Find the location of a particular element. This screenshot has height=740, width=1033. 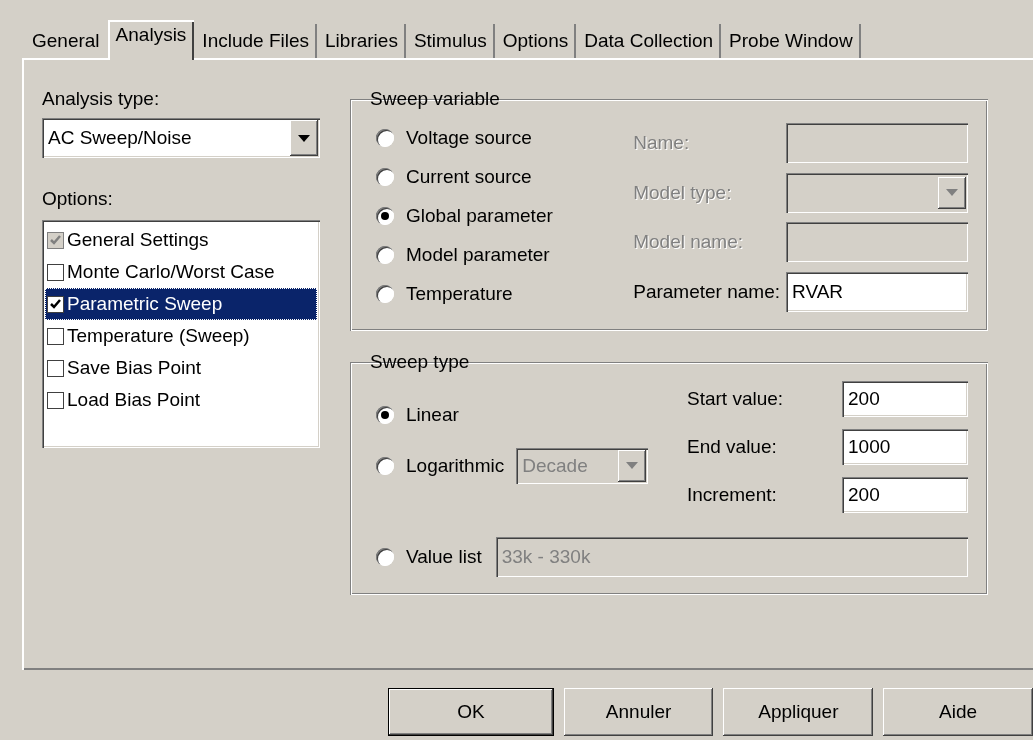

dialog-button: Appliquer is located at coordinates (798, 712).